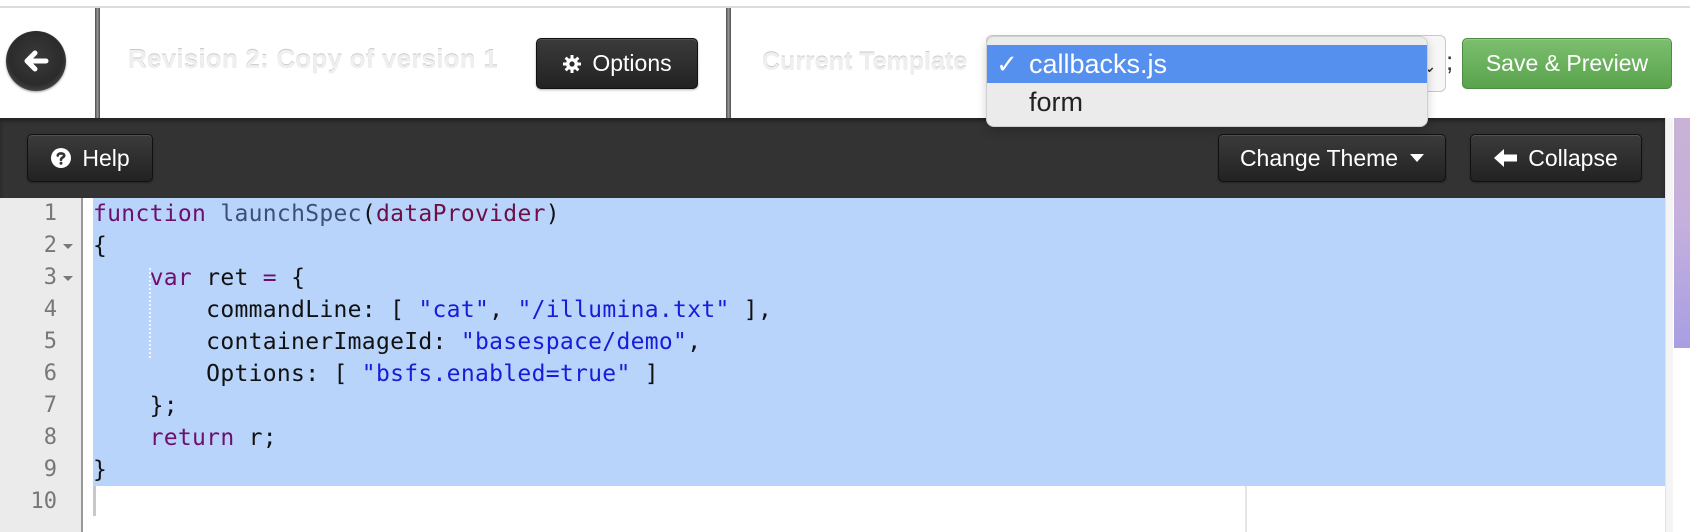 The width and height of the screenshot is (1690, 532). I want to click on help-button: Help, so click(90, 158).